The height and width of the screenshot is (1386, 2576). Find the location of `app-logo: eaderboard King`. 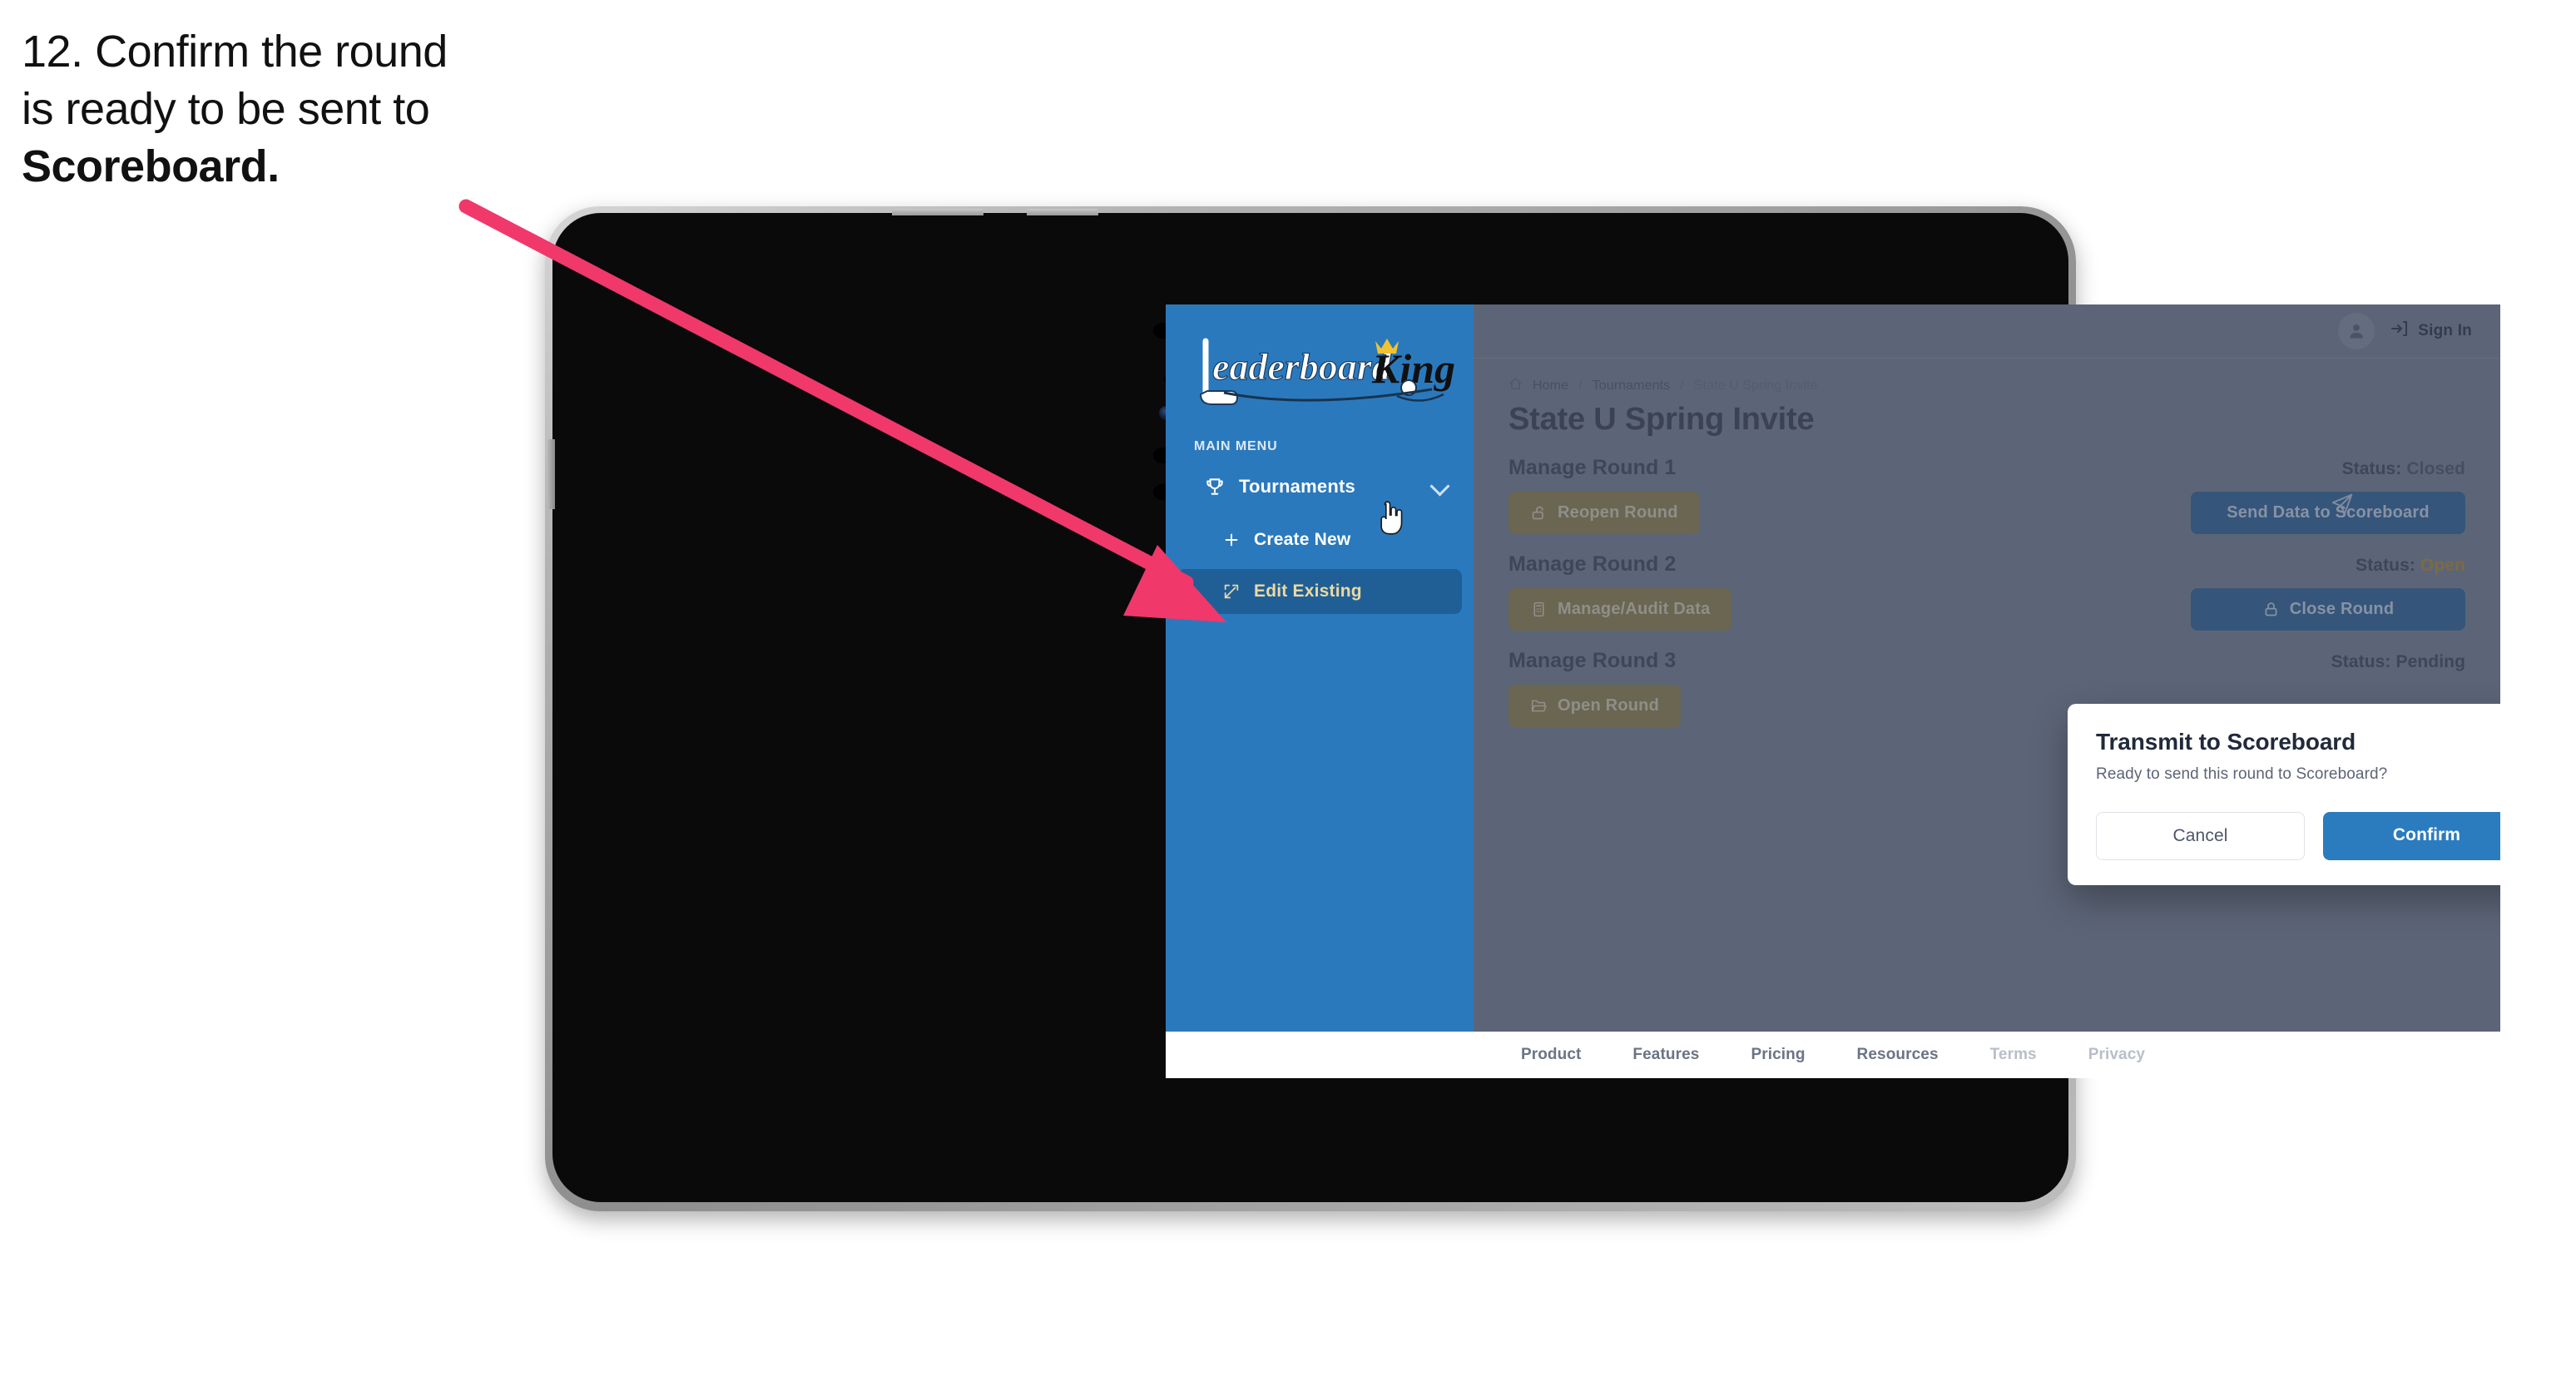

app-logo: eaderboard King is located at coordinates (1320, 372).